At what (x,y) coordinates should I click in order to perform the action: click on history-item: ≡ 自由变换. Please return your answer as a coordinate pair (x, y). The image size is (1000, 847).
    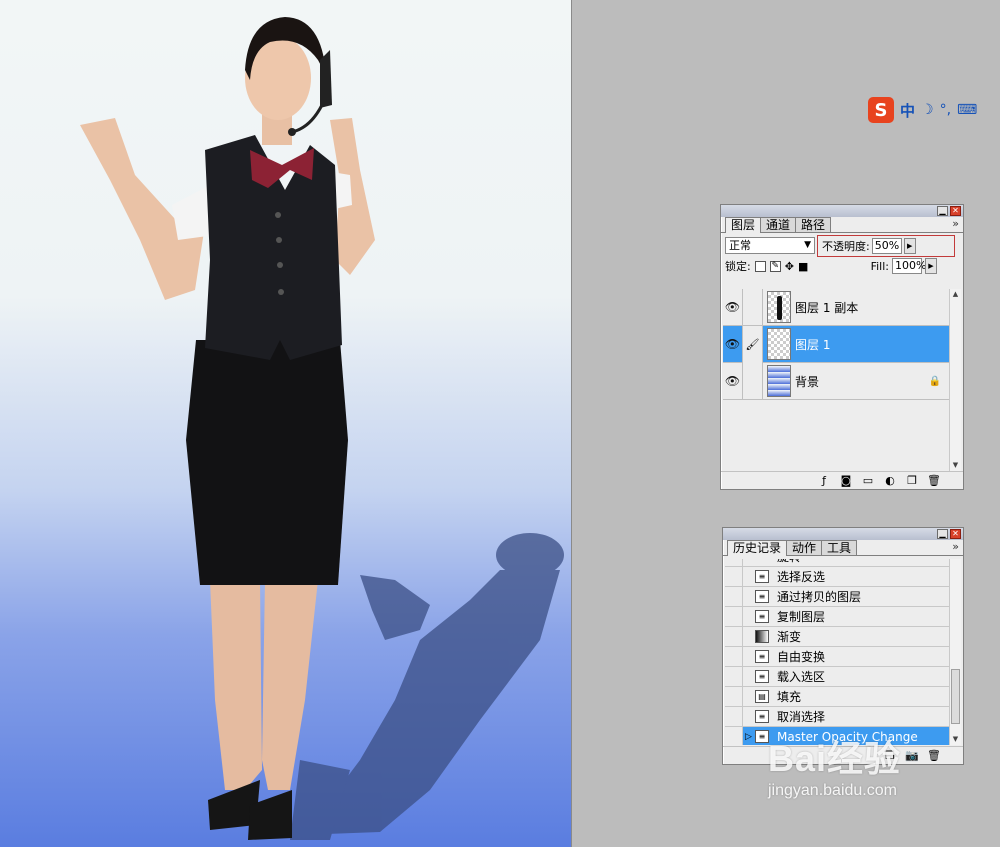
    Looking at the image, I should click on (837, 656).